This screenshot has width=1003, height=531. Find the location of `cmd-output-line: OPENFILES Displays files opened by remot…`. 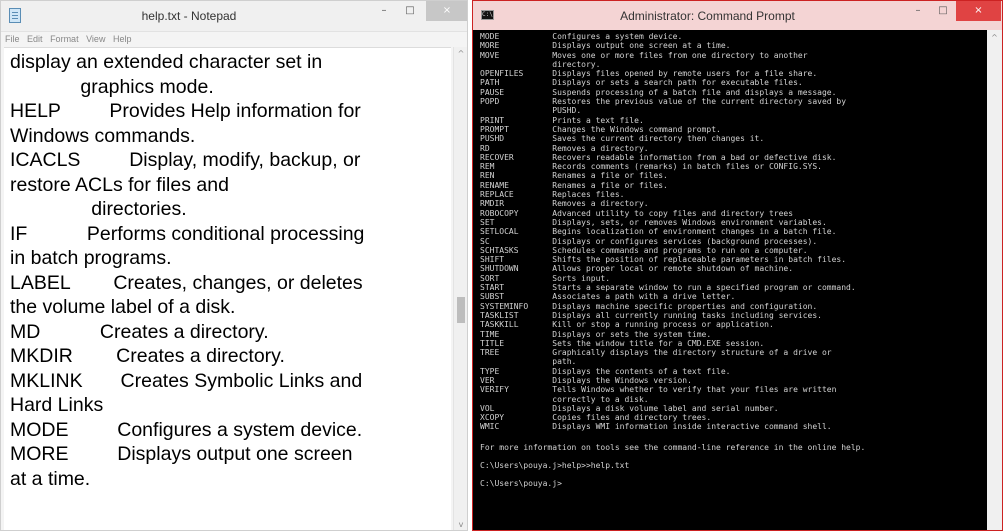

cmd-output-line: OPENFILES Displays files opened by remot… is located at coordinates (649, 74).